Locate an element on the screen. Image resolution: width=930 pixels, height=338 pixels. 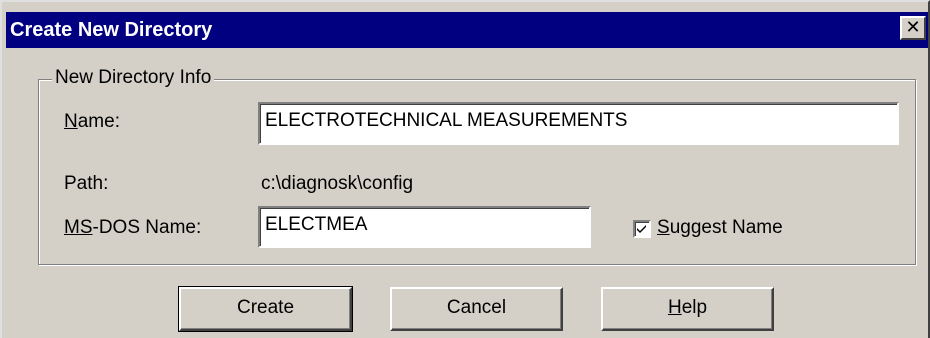
checkmark-icon is located at coordinates (641, 229).